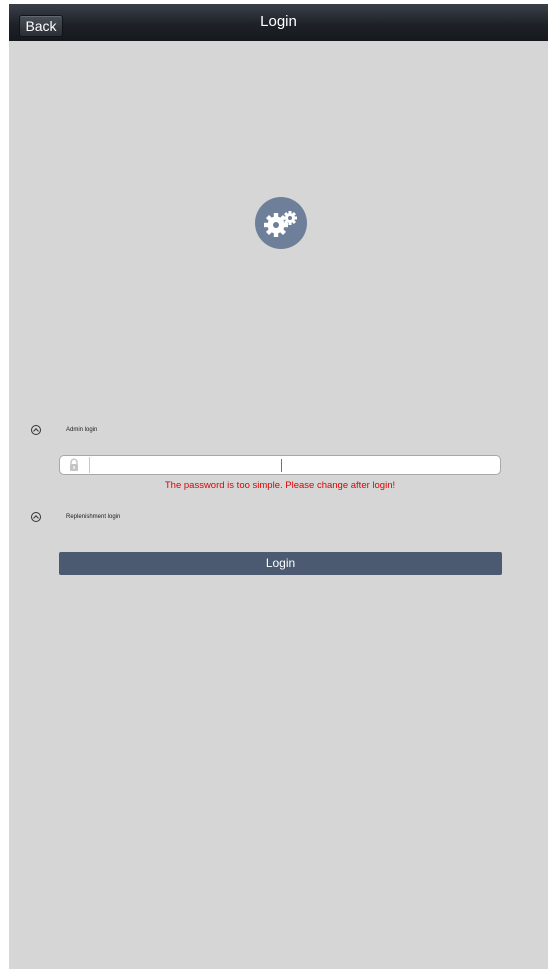 This screenshot has width=548, height=969. I want to click on admin-login-label: Admin login, so click(82, 430).